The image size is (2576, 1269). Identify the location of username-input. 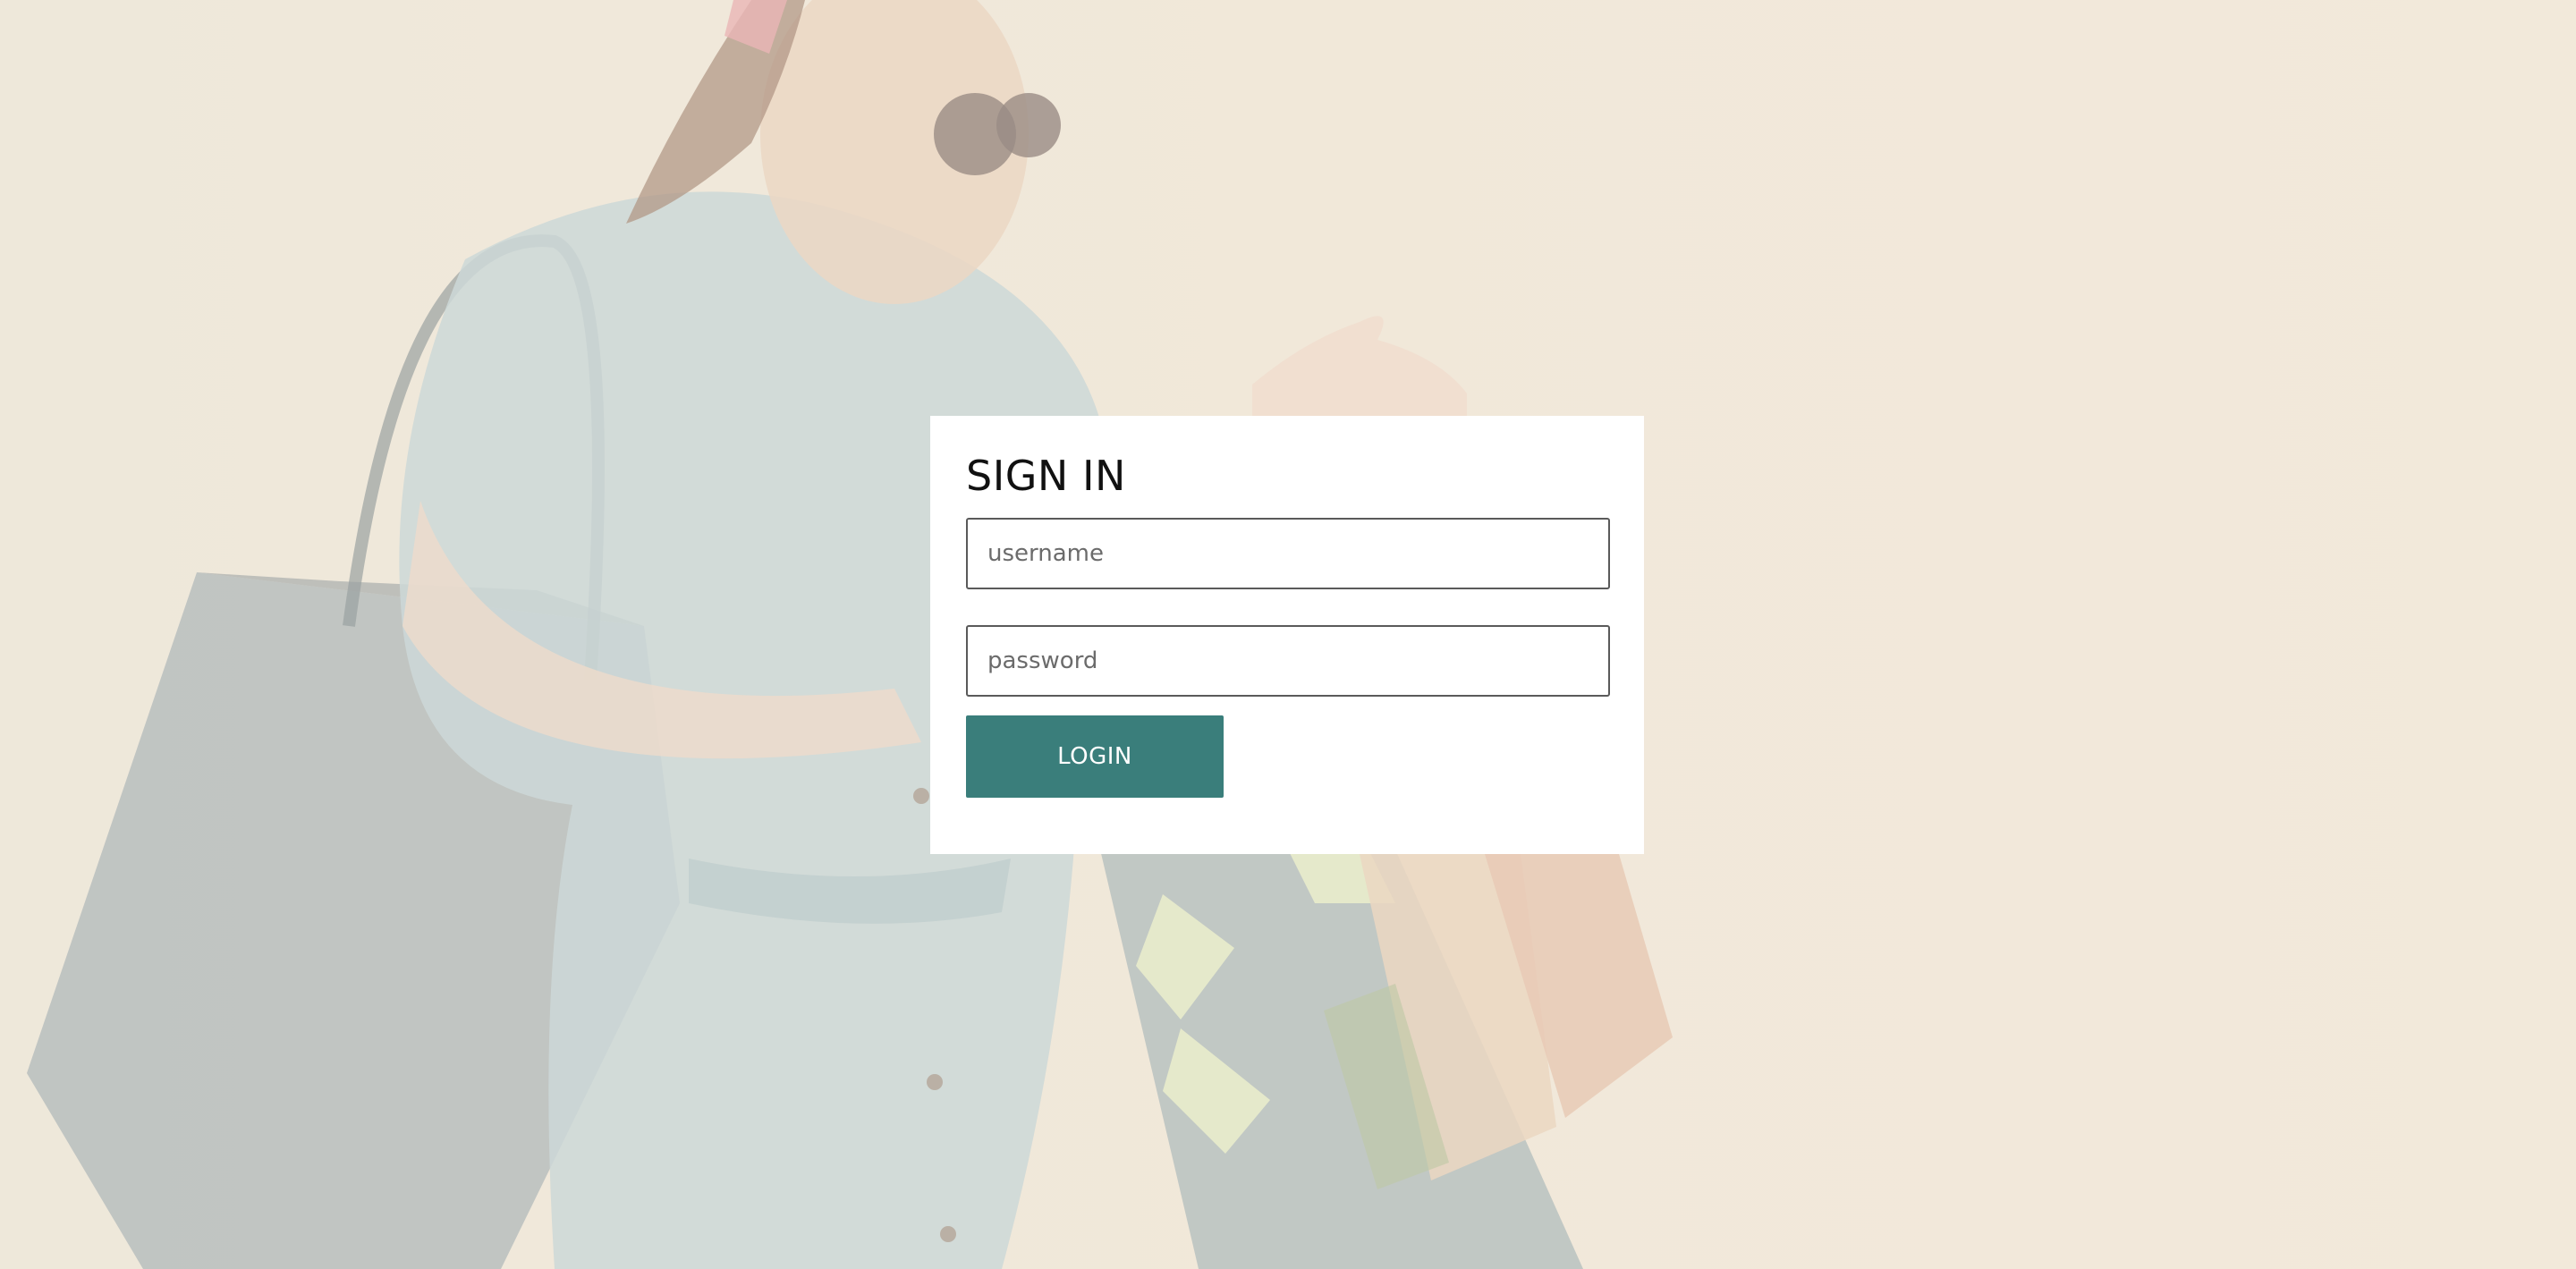
(1288, 553).